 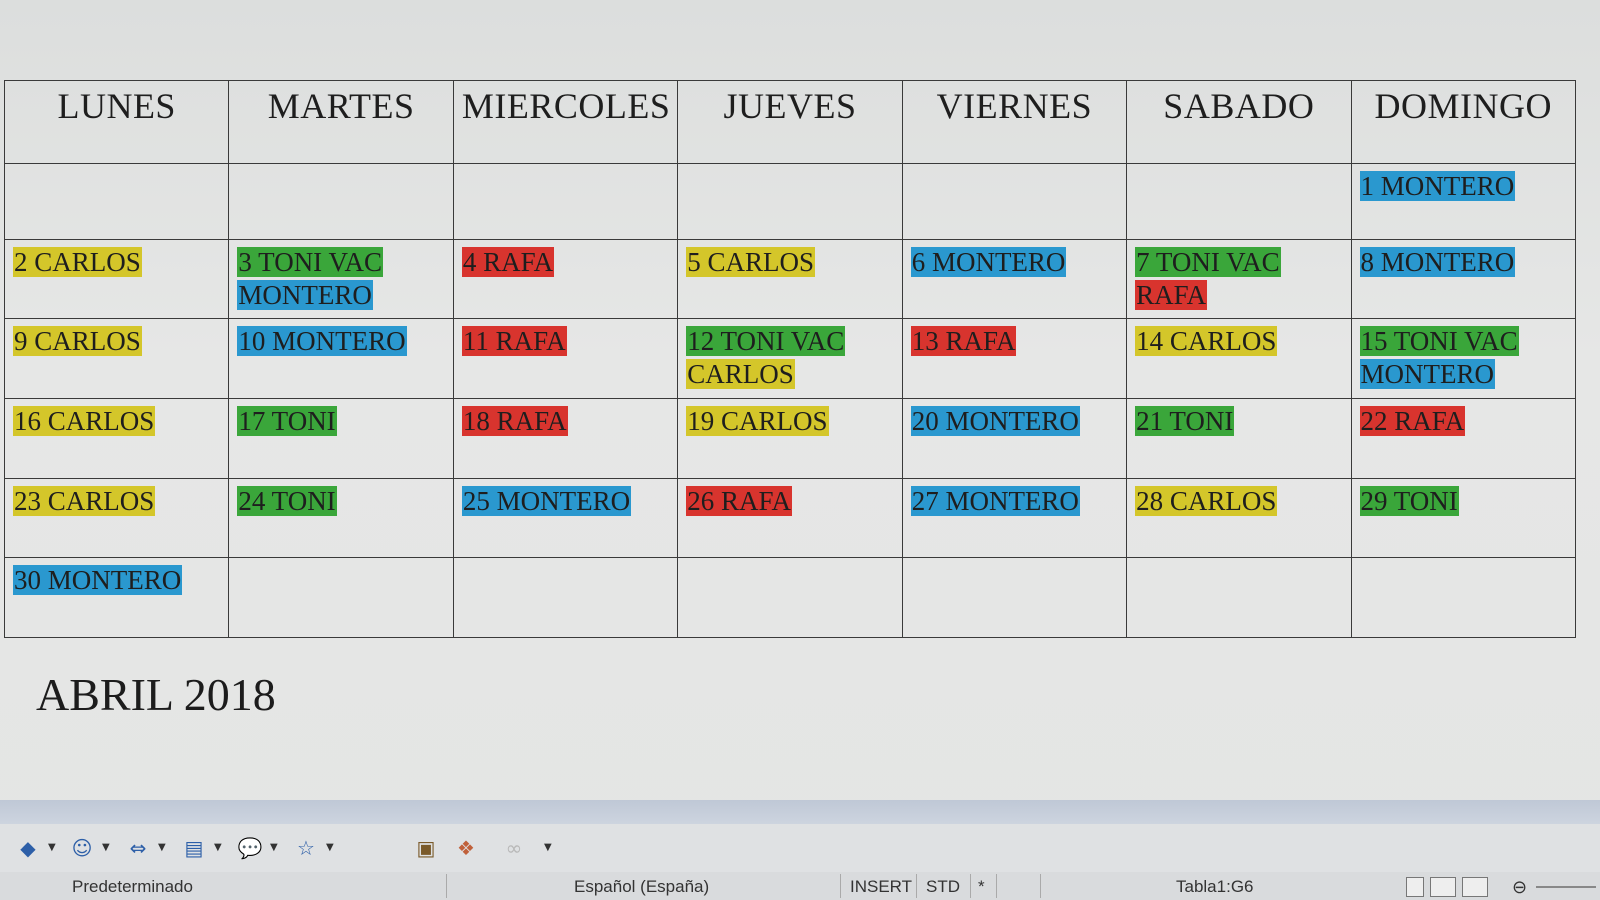 I want to click on day-cell: 15 TONI VAC MONTERO, so click(x=1463, y=358).